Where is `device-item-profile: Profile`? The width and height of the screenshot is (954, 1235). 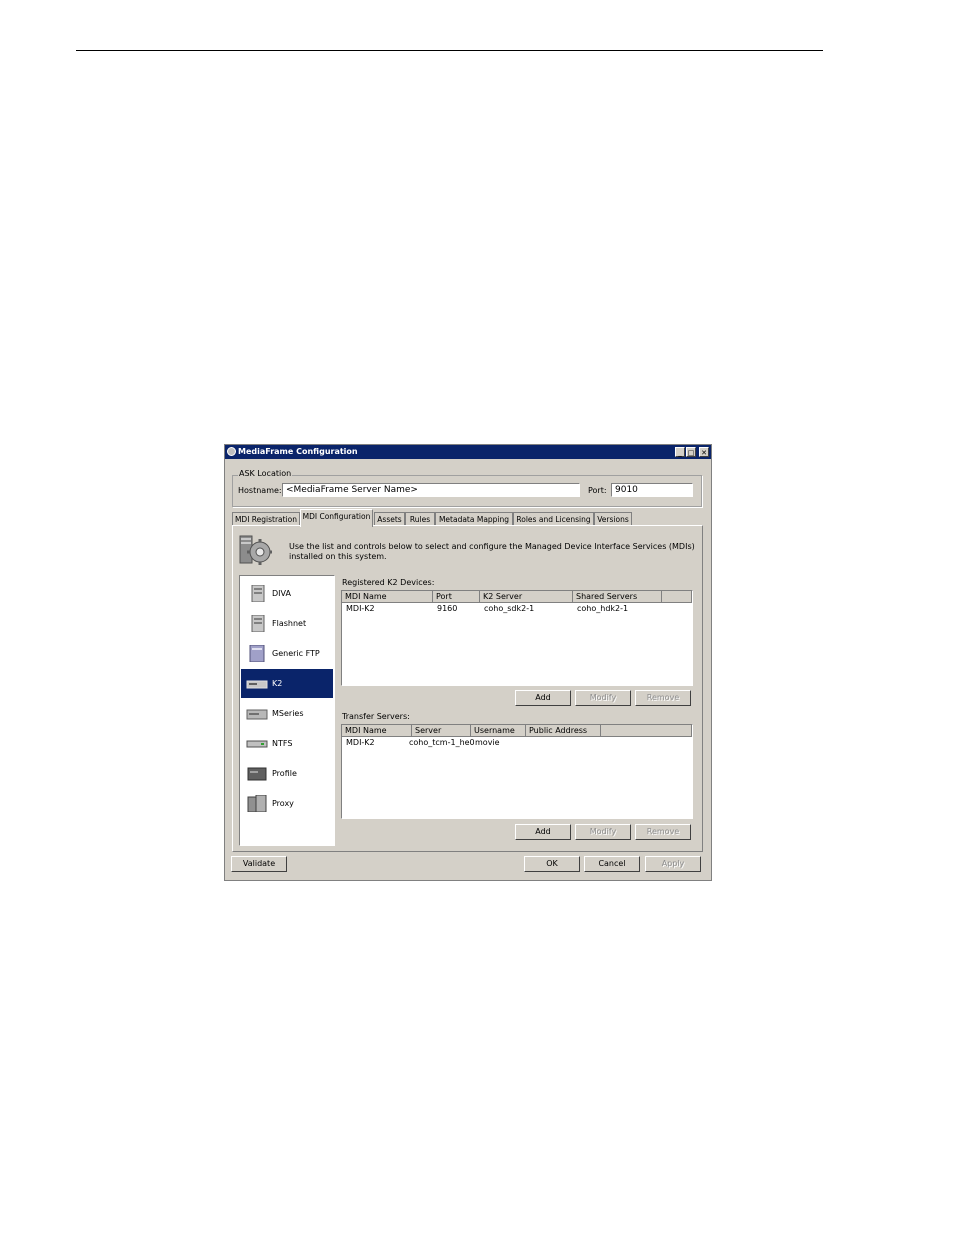
device-item-profile: Profile is located at coordinates (287, 773).